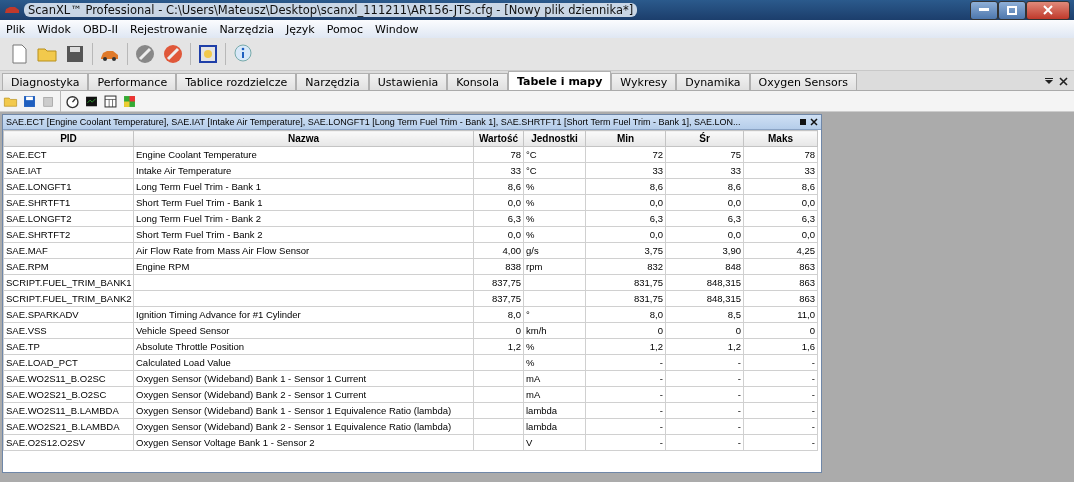 The width and height of the screenshot is (1074, 482). Describe the element at coordinates (223, 250) in the screenshot. I see `table-cell: Air Flow Rate from Mass Air Flow Sensor` at that location.